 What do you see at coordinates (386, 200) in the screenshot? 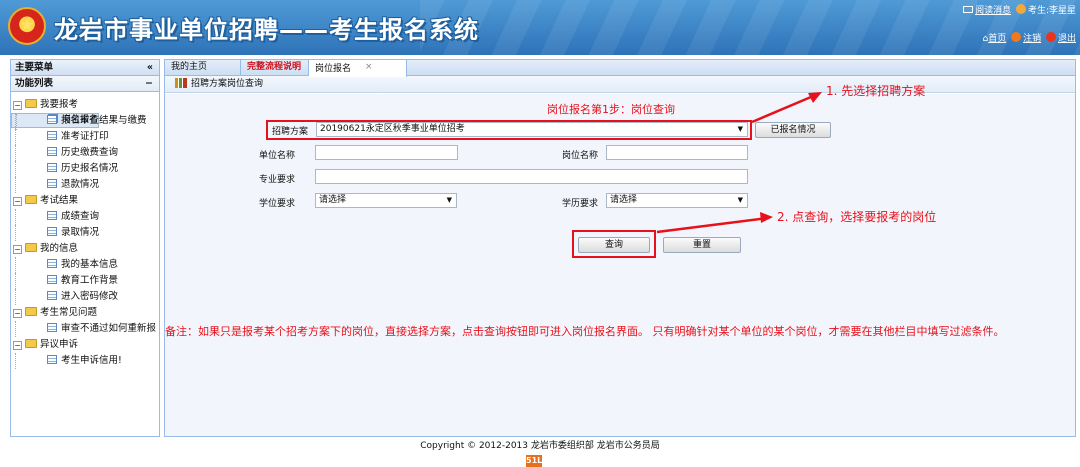
I see `degree-select: 请选择 ▼` at bounding box center [386, 200].